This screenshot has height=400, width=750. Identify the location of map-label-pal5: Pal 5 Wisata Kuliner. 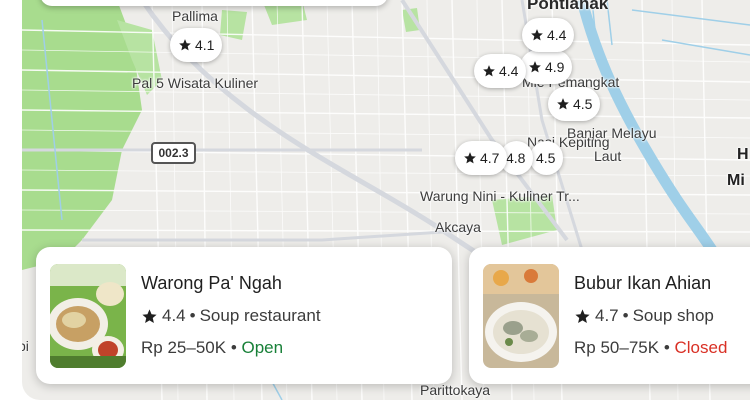
(195, 83).